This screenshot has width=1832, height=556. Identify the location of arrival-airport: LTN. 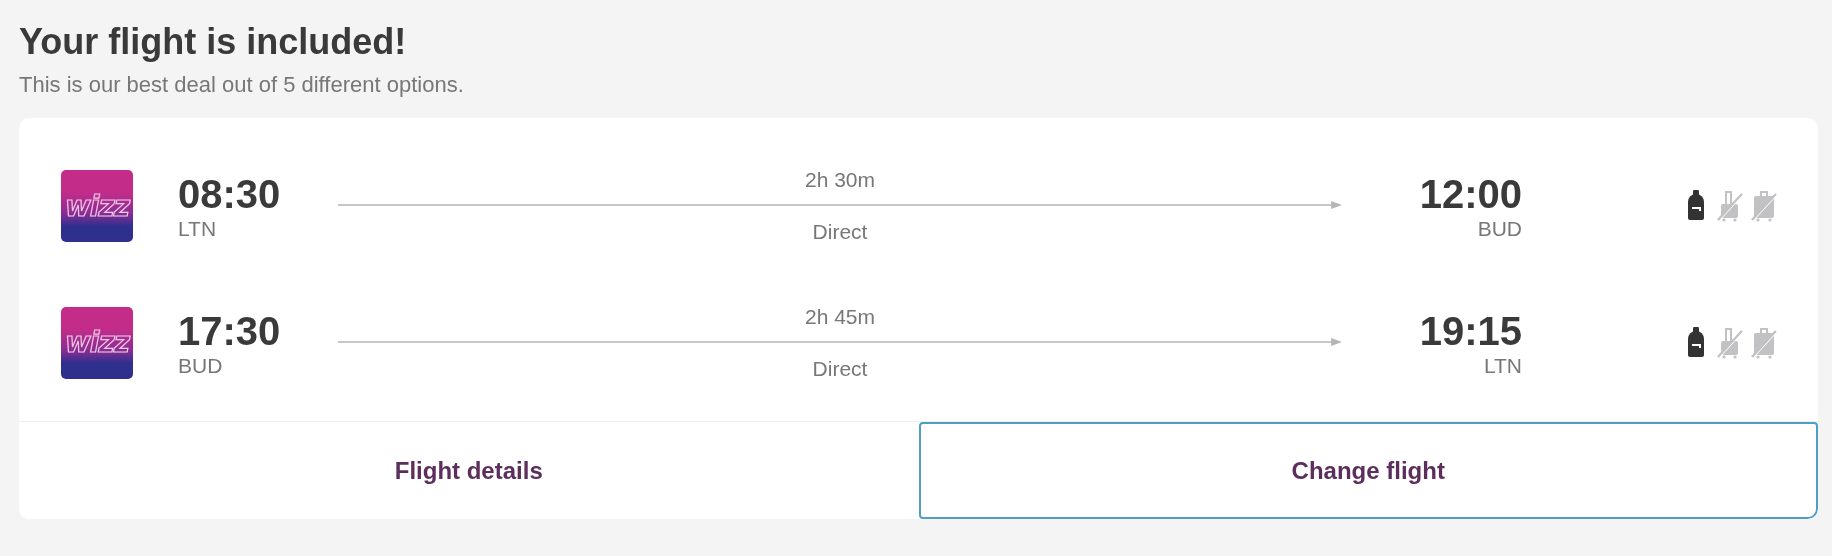
(1502, 365).